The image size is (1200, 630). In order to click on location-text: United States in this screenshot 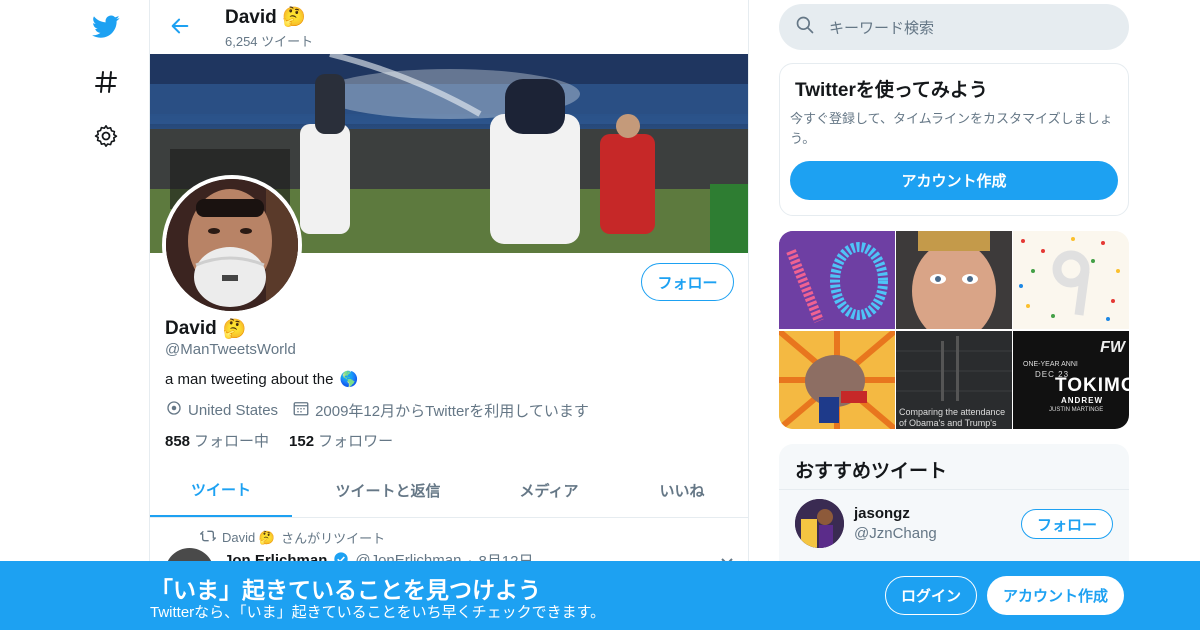, I will do `click(233, 410)`.